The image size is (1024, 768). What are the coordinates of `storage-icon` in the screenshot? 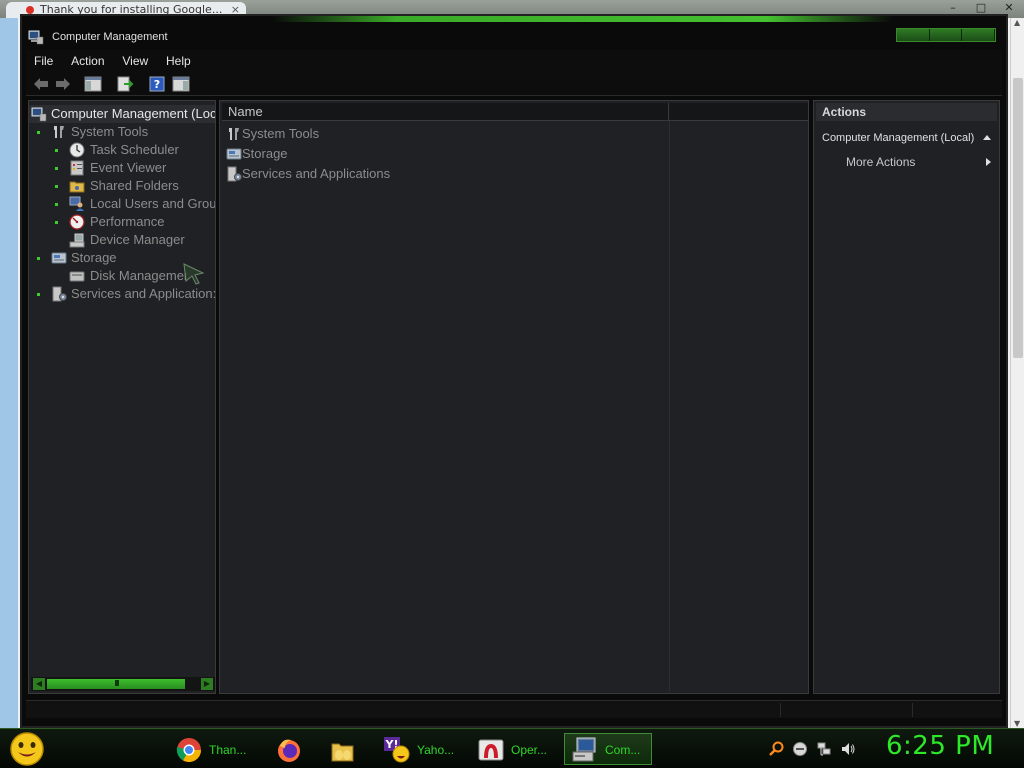 It's located at (234, 154).